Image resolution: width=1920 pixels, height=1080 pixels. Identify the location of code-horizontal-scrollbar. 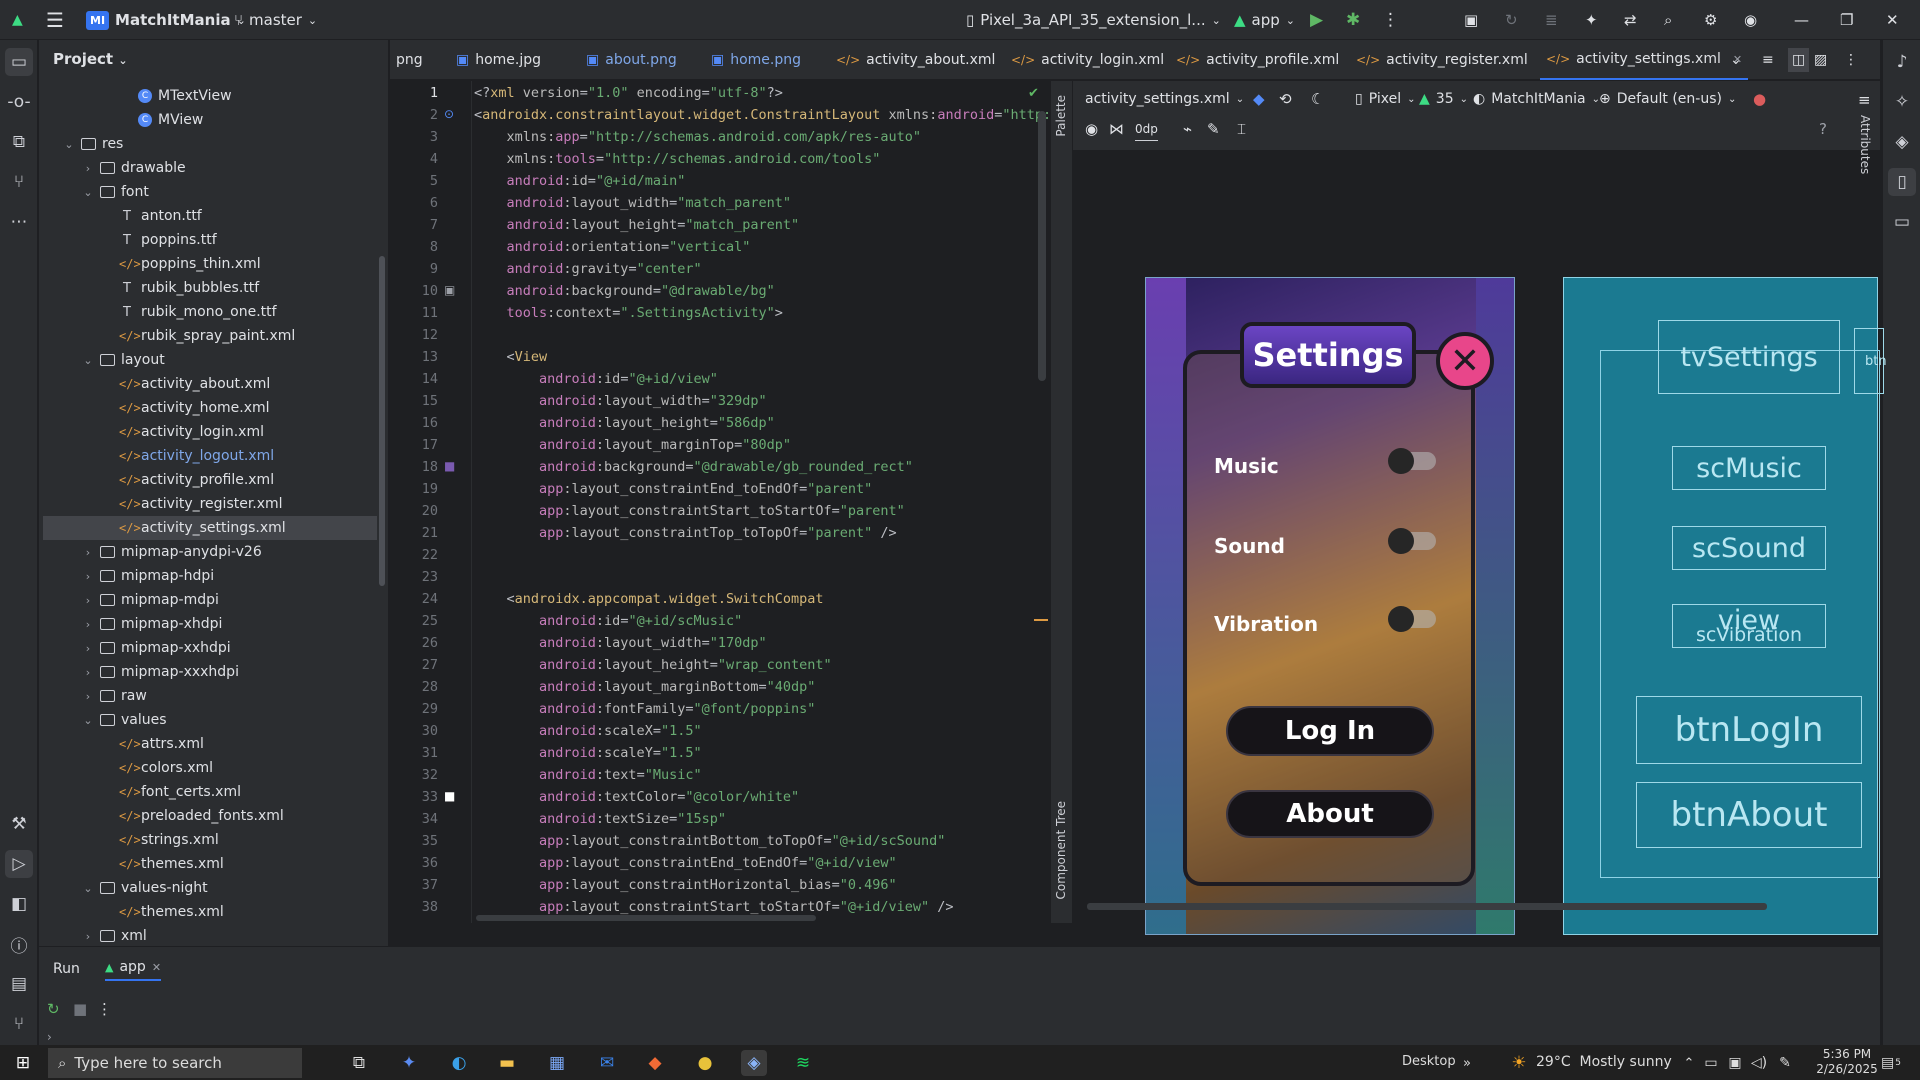
(646, 918).